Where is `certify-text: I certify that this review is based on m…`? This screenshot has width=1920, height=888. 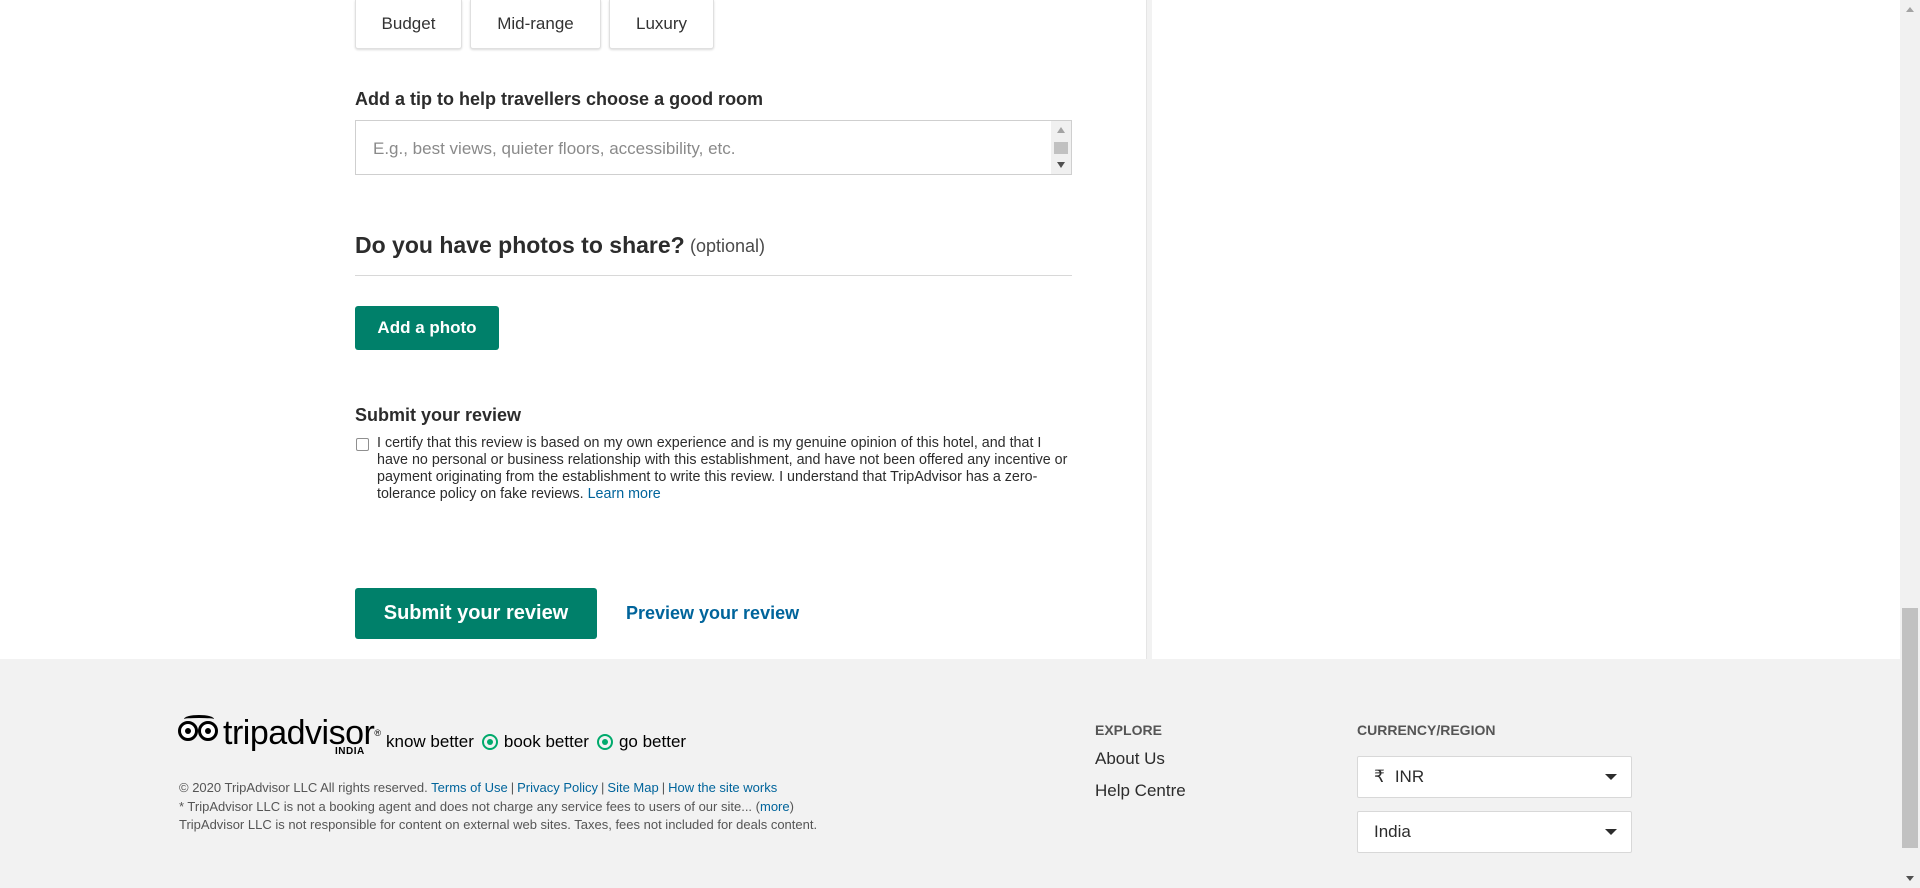
certify-text: I certify that this review is based on m… is located at coordinates (722, 468).